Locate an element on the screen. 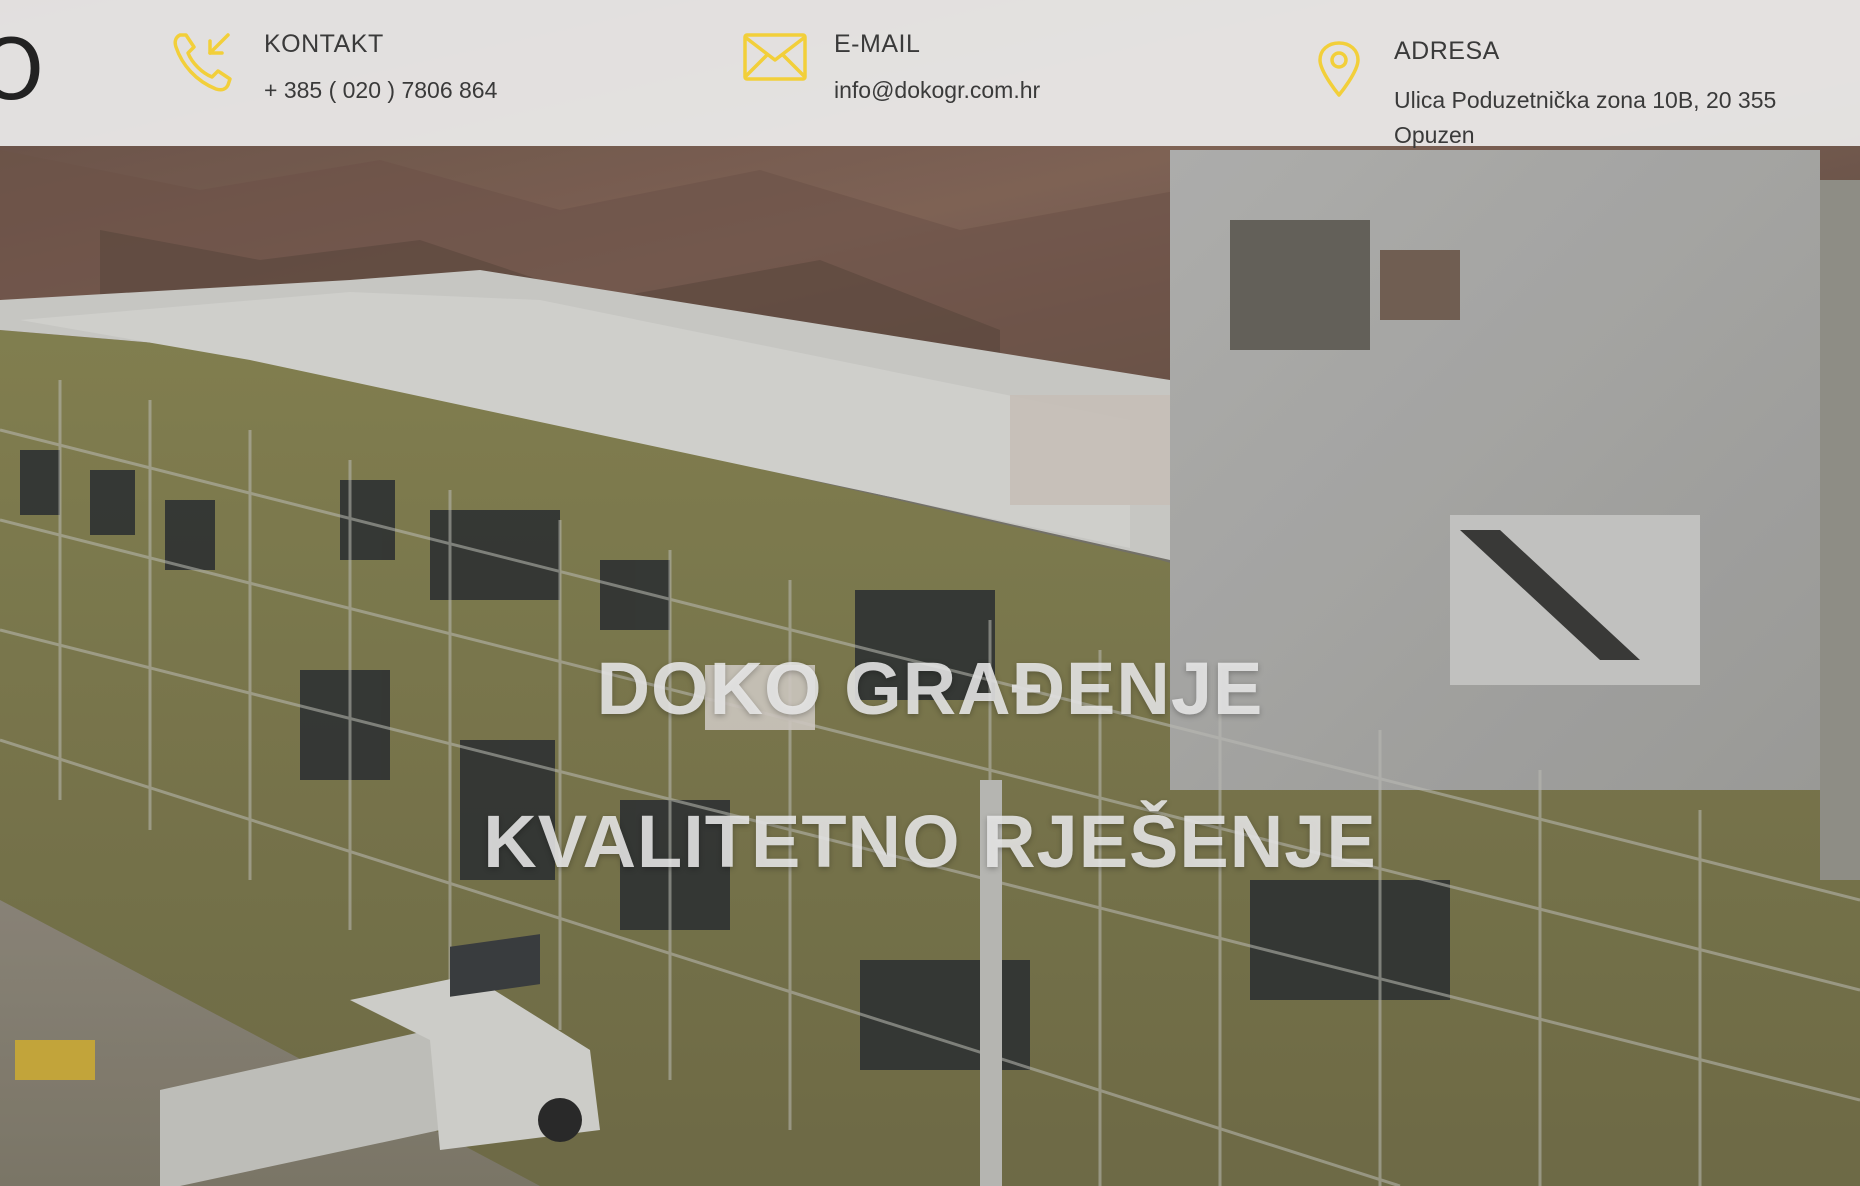  contact-label: KONTAKT is located at coordinates (324, 44).